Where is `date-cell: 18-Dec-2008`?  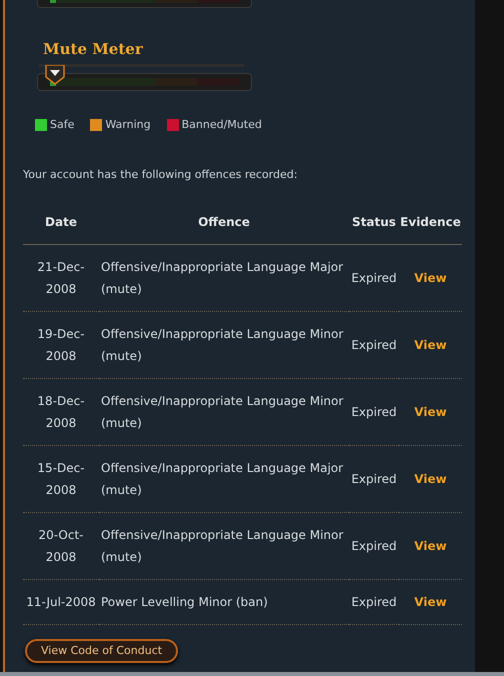
date-cell: 18-Dec-2008 is located at coordinates (61, 411).